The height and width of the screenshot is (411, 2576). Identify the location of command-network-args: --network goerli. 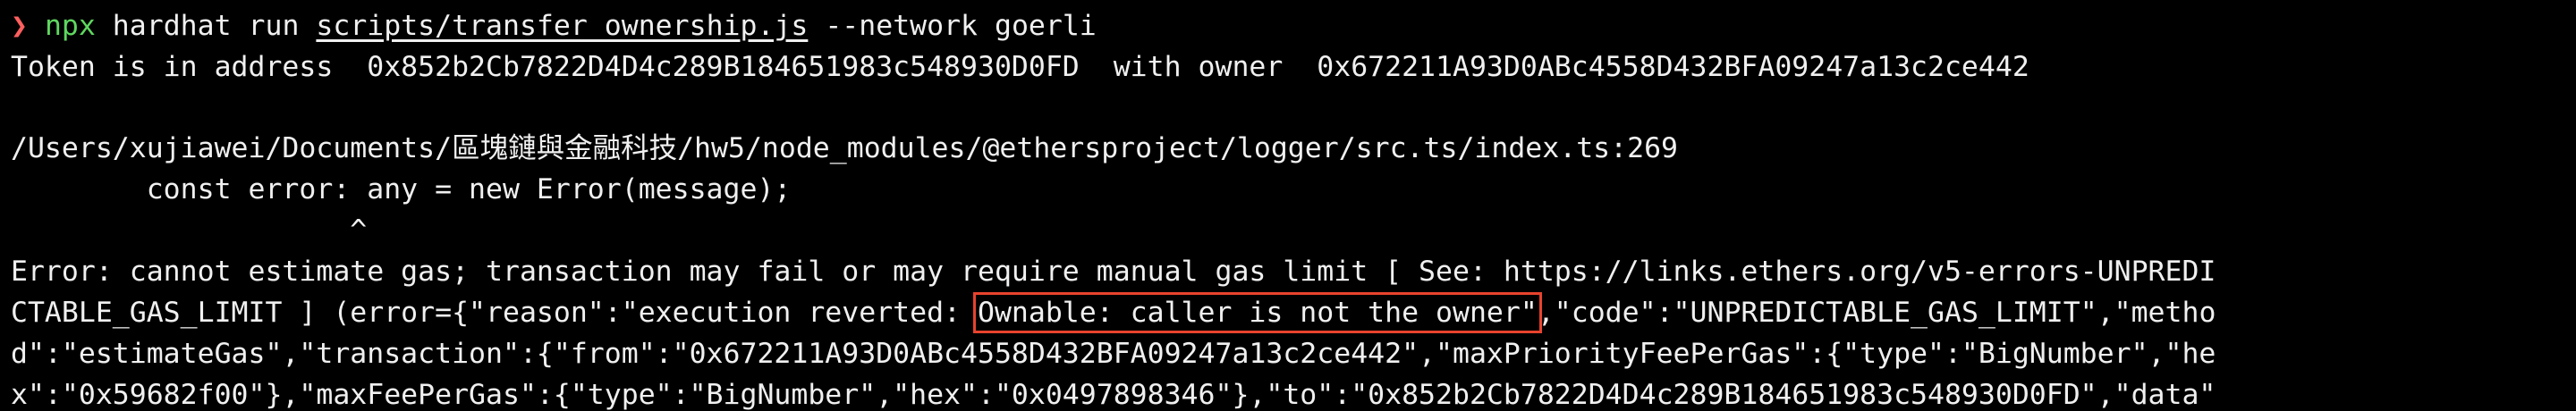
(952, 26).